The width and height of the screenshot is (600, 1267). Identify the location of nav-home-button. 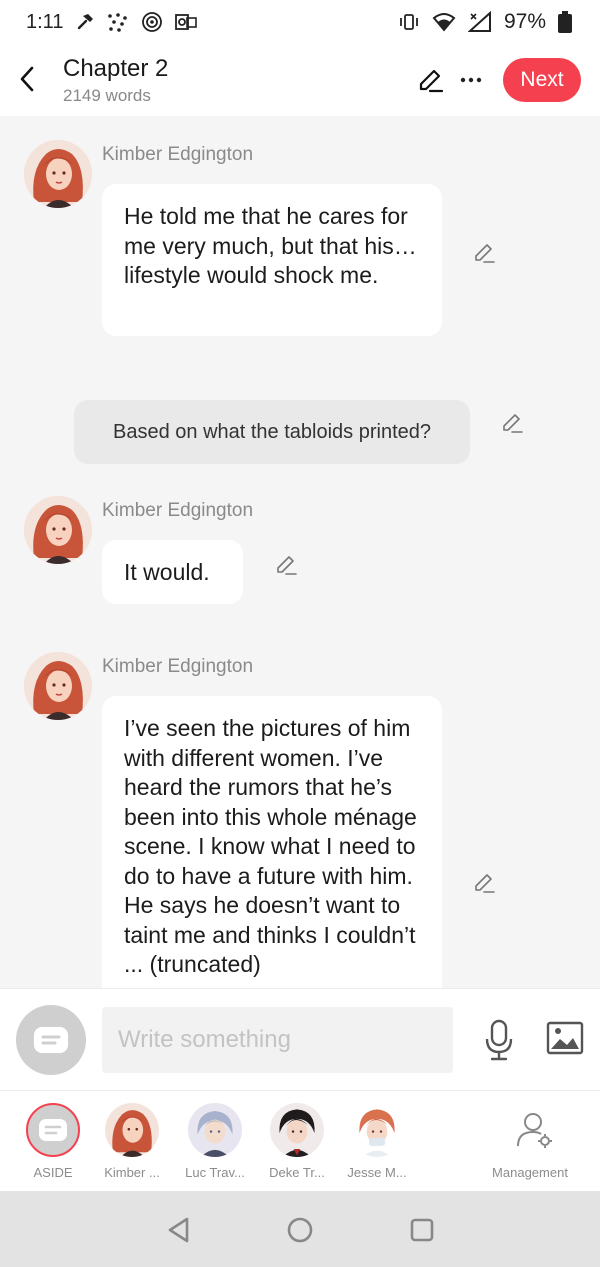
(300, 1230).